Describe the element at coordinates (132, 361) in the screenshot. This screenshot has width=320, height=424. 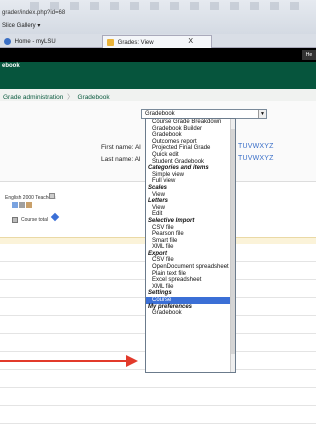
I see `annotation-arrow-head-icon` at that location.